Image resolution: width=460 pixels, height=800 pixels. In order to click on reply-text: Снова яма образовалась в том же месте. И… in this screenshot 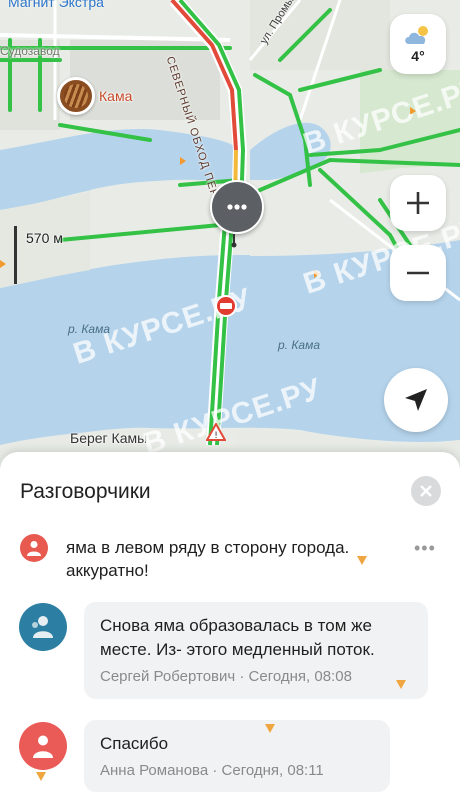, I will do `click(237, 637)`.